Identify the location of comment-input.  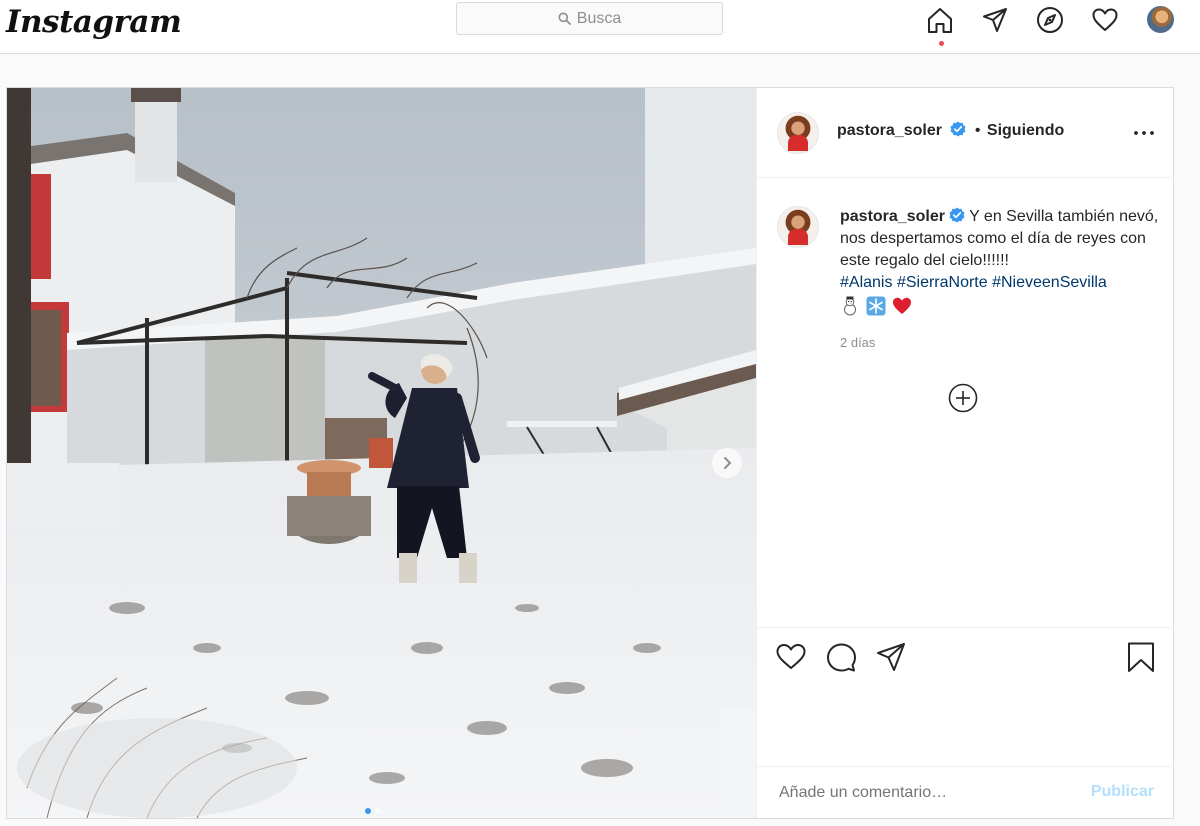
(929, 793).